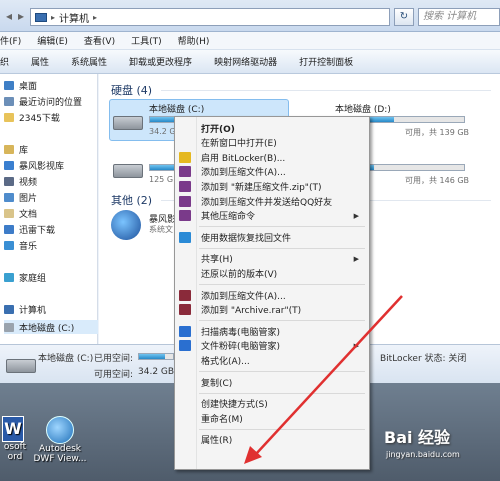  Describe the element at coordinates (326, 61) in the screenshot. I see `open-control-panel-button: 打开控制面板` at that location.